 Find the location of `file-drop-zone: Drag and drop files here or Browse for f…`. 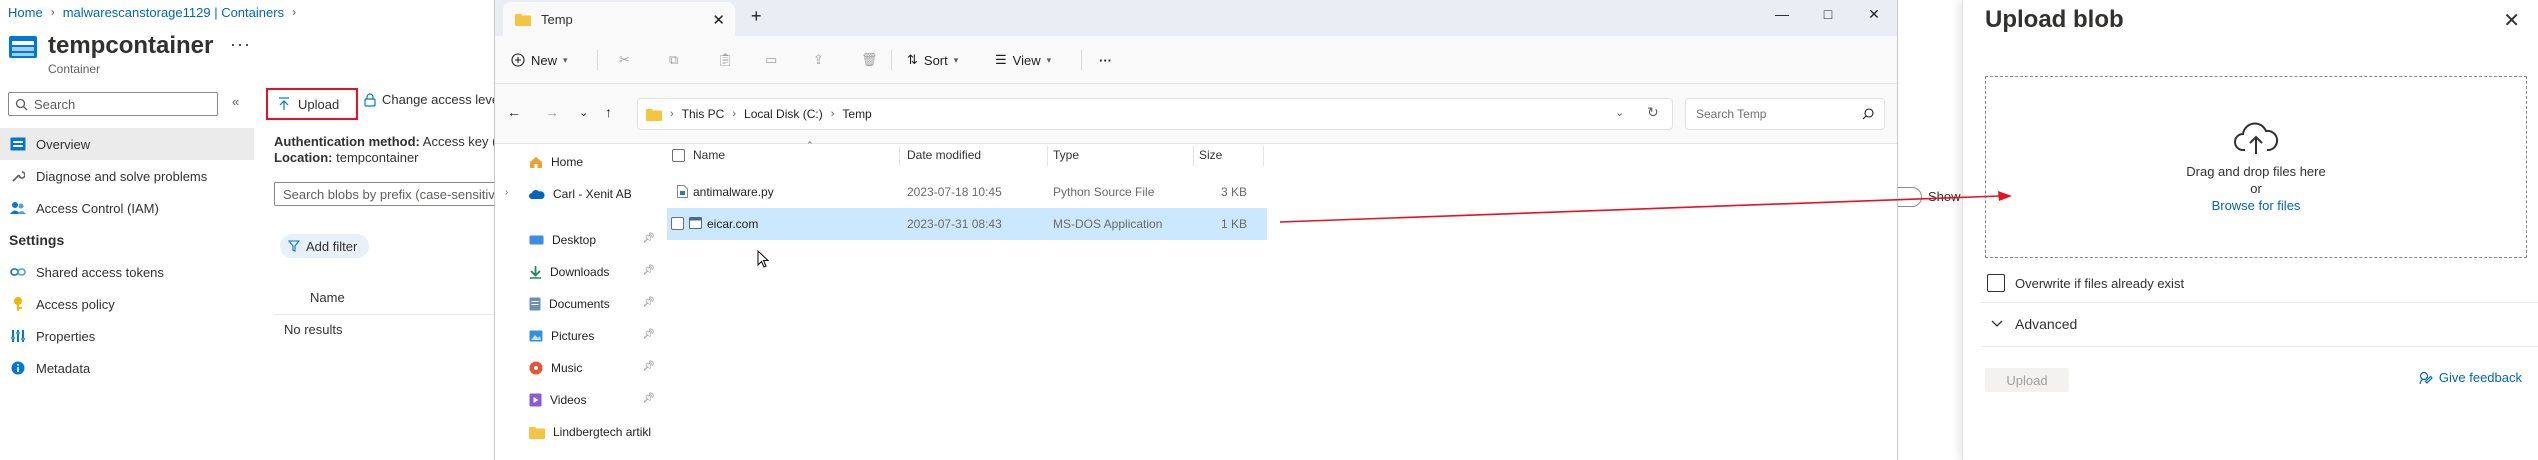

file-drop-zone: Drag and drop files here or Browse for f… is located at coordinates (2256, 167).